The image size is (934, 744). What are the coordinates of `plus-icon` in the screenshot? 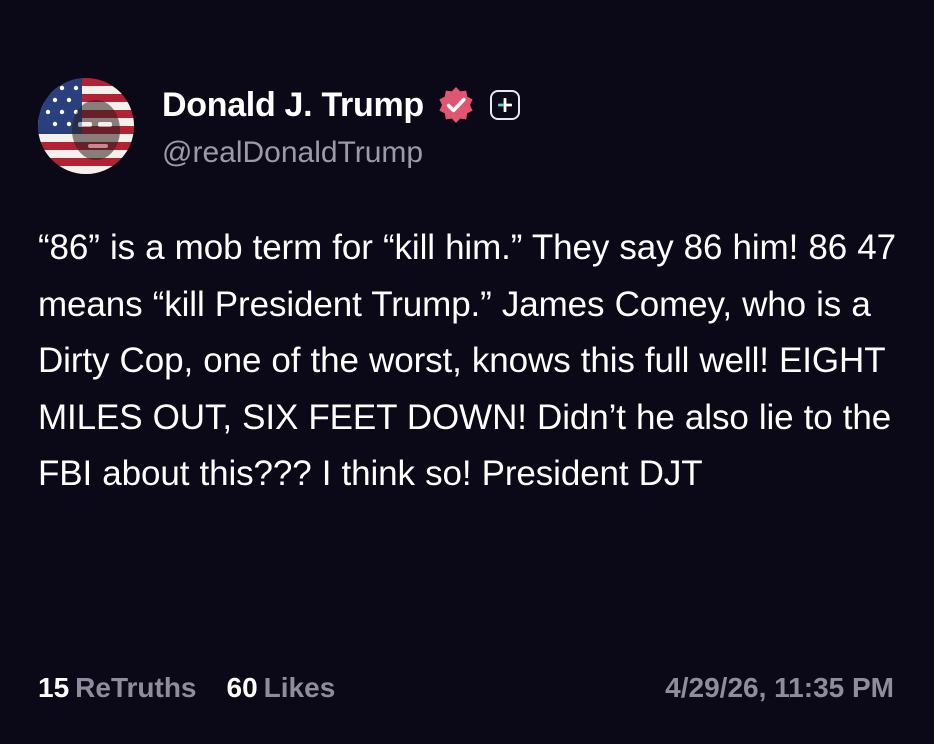 It's located at (504, 105).